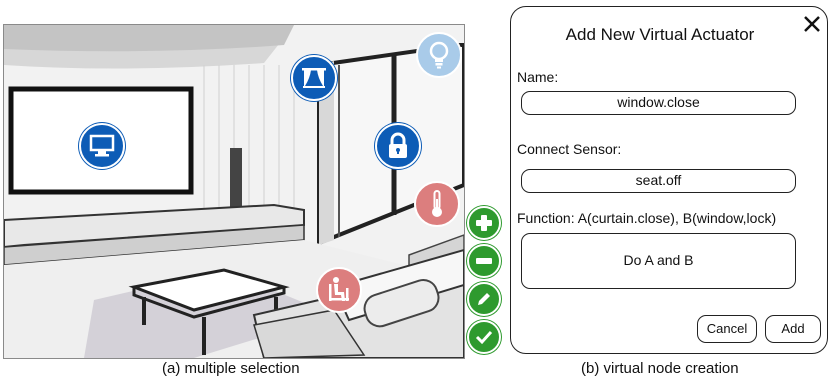 Image resolution: width=831 pixels, height=383 pixels. I want to click on connect-sensor-field: seat.off, so click(658, 181).